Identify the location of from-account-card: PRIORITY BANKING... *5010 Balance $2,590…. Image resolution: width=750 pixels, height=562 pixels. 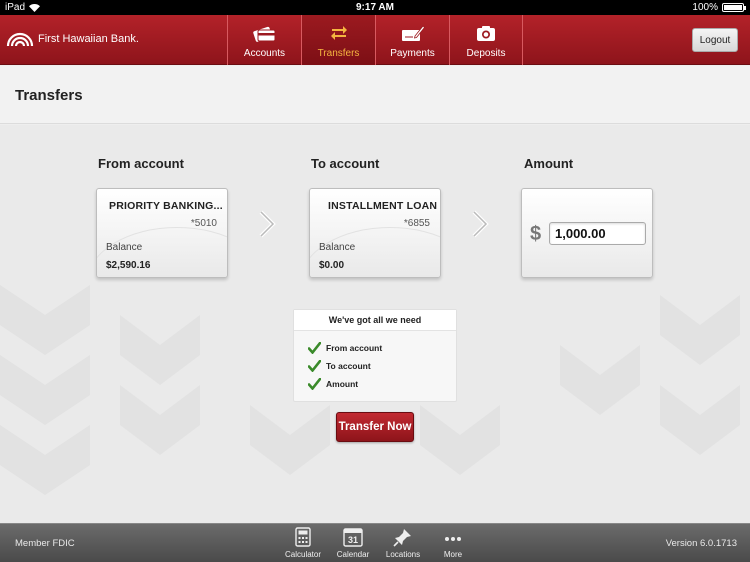
(162, 233).